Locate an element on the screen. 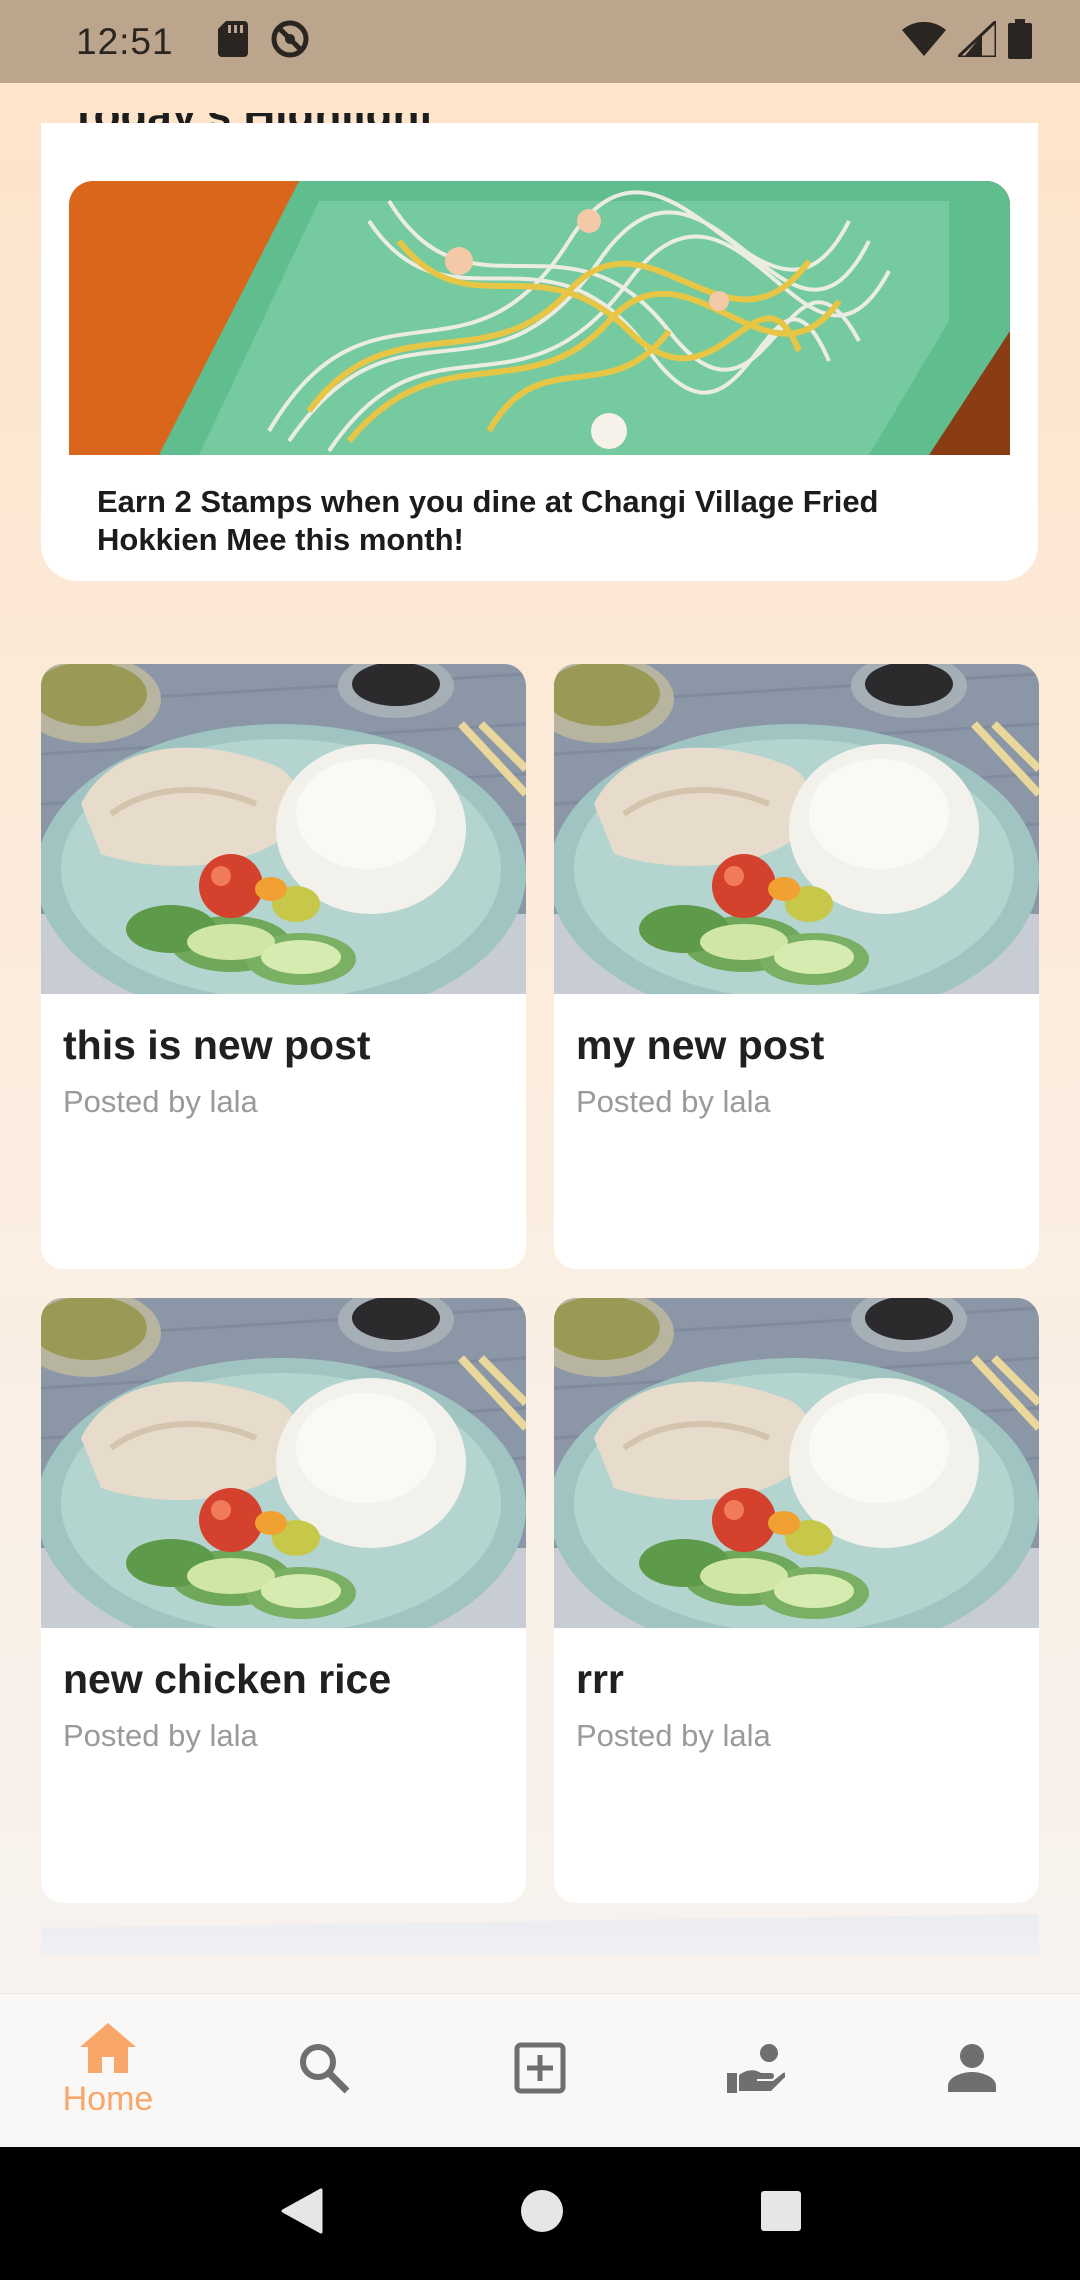  post-title: new chicken rice is located at coordinates (227, 1679).